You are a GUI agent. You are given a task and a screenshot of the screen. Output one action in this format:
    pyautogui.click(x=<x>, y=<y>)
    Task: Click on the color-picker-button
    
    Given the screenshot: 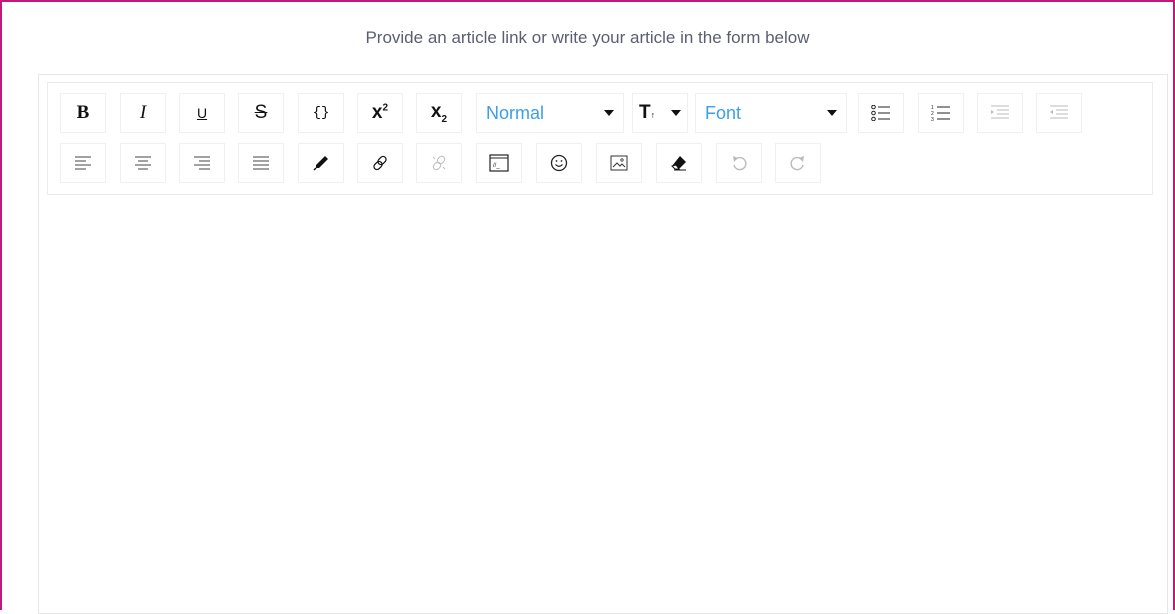 What is the action you would take?
    pyautogui.click(x=321, y=163)
    